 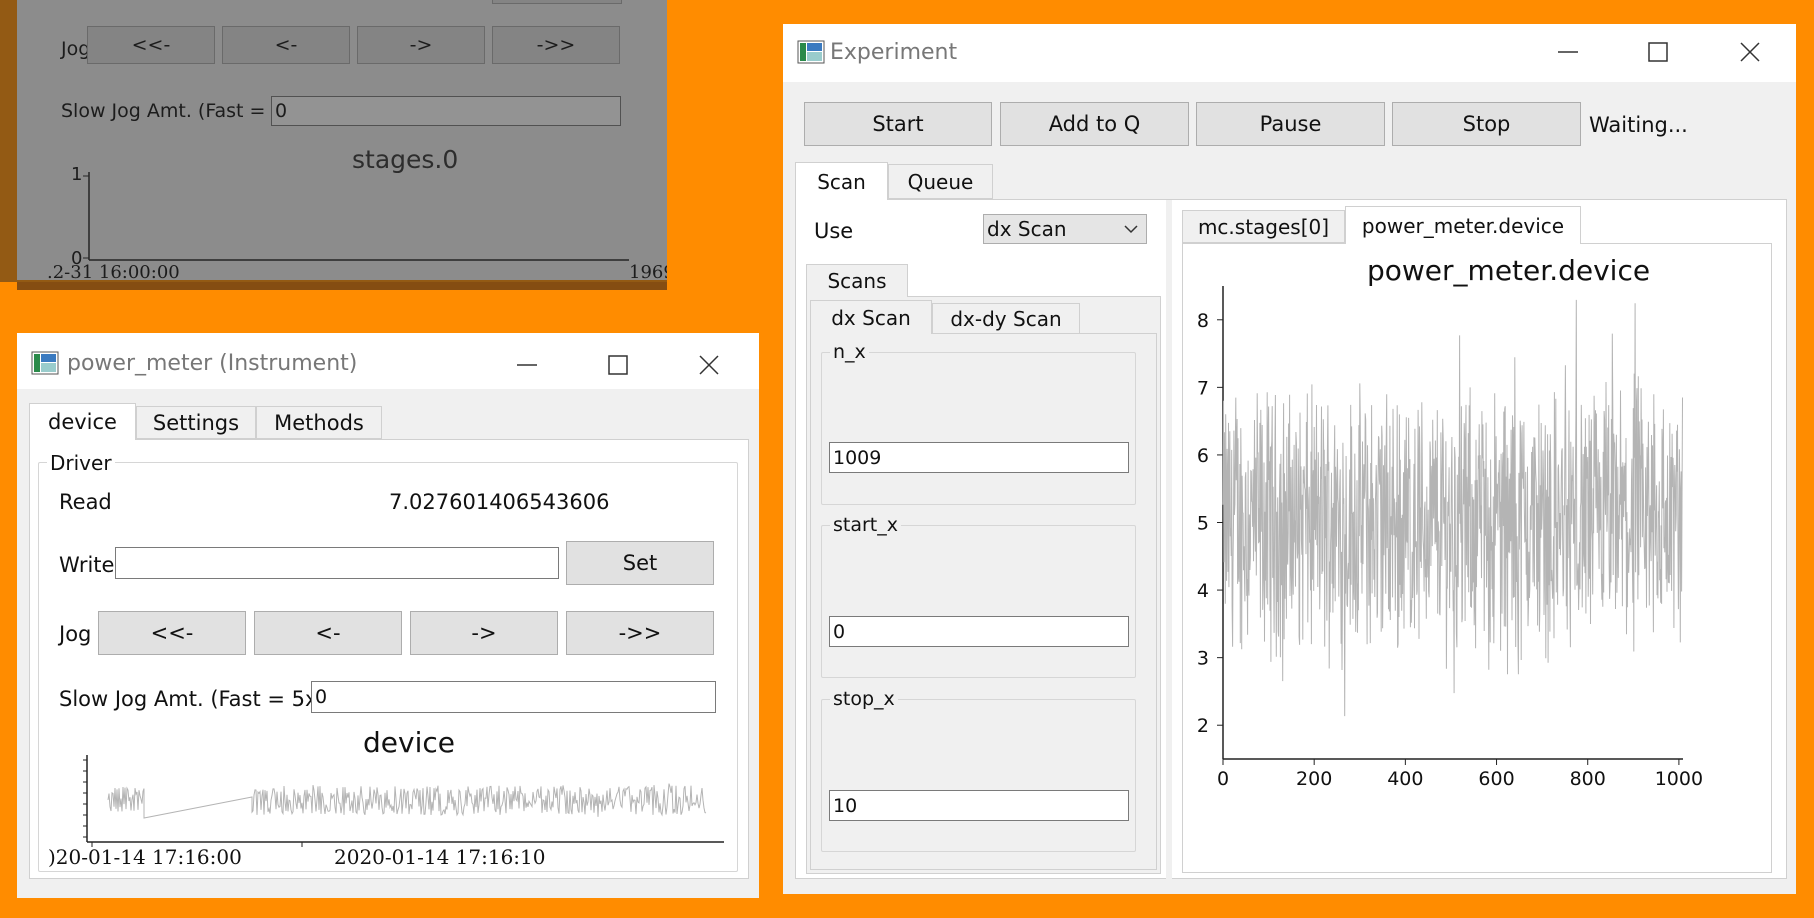 I want to click on experiment-titlebar: Experiment, so click(x=1289, y=53).